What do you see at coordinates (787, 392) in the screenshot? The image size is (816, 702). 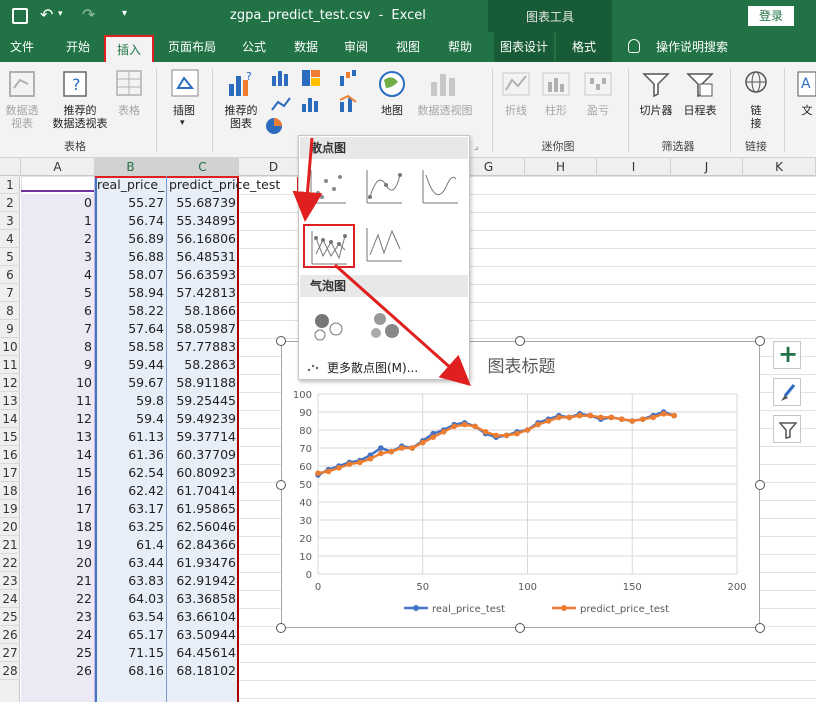 I see `chart-styles-button` at bounding box center [787, 392].